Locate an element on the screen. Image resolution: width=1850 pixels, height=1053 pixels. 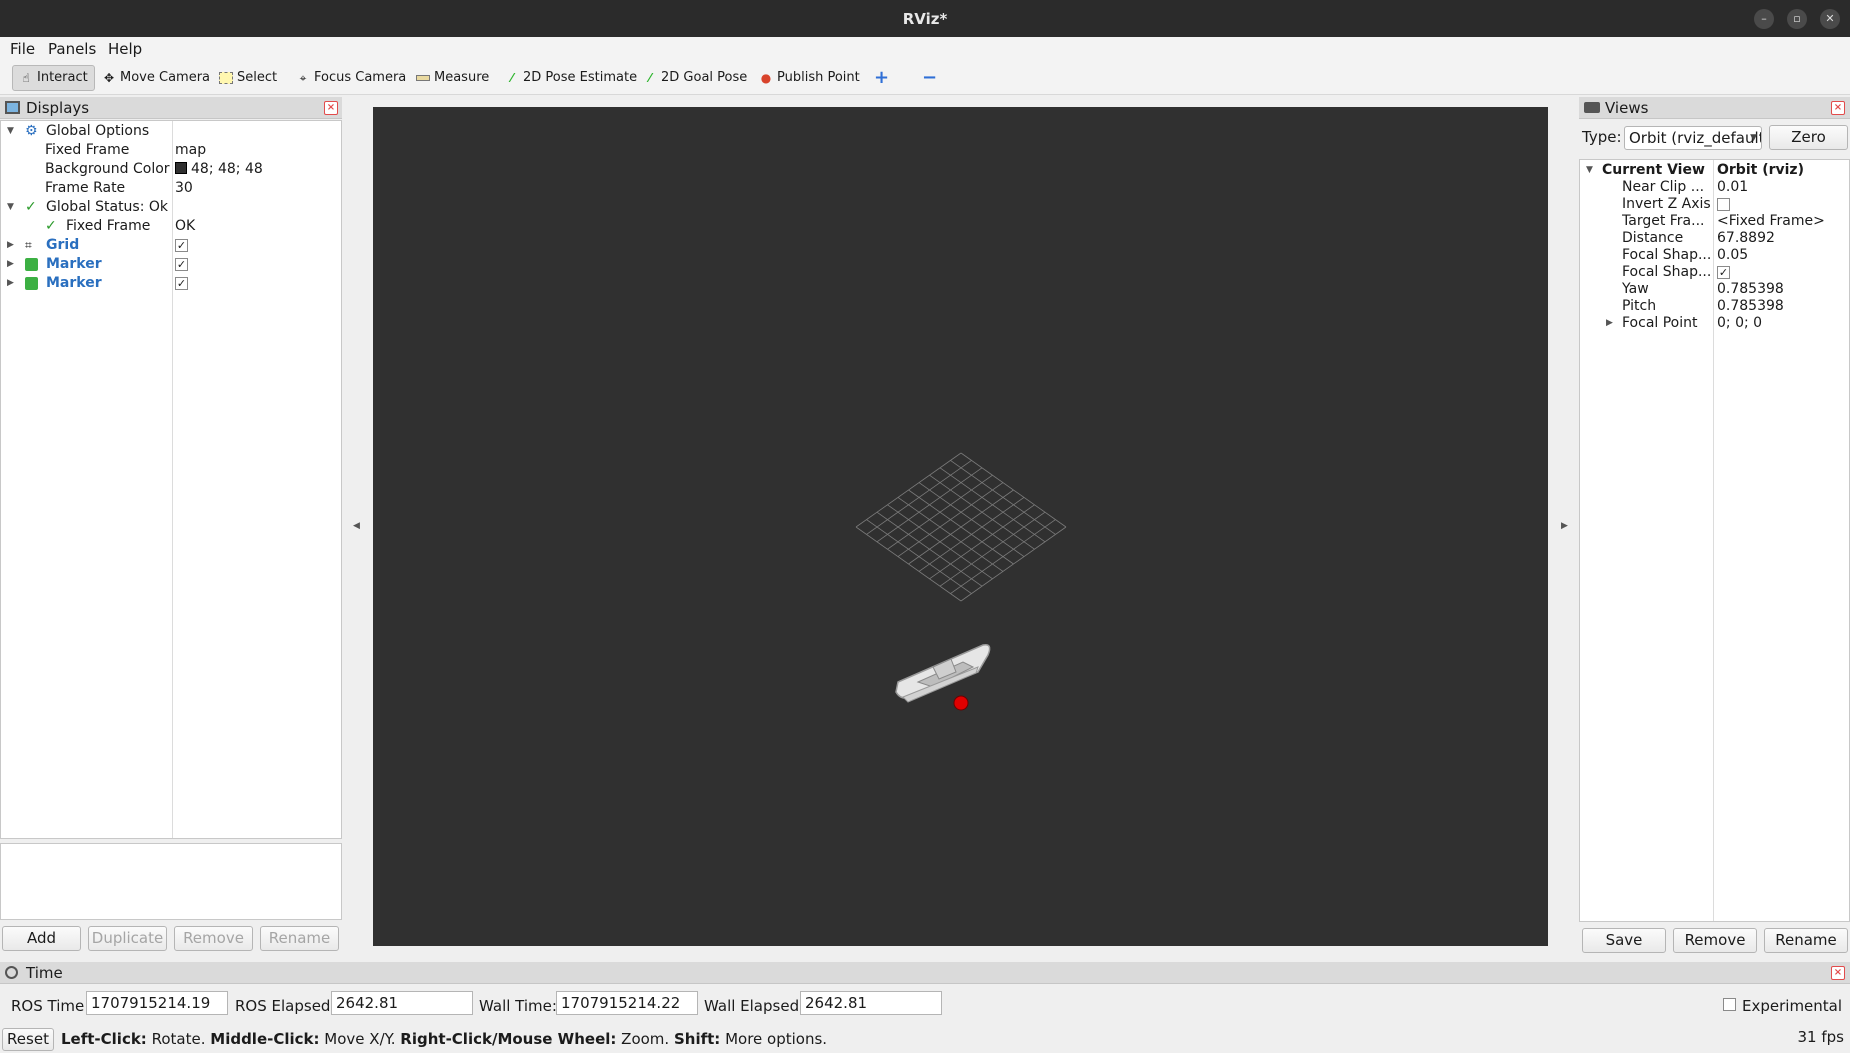
yaw-label: Yaw is located at coordinates (1635, 289).